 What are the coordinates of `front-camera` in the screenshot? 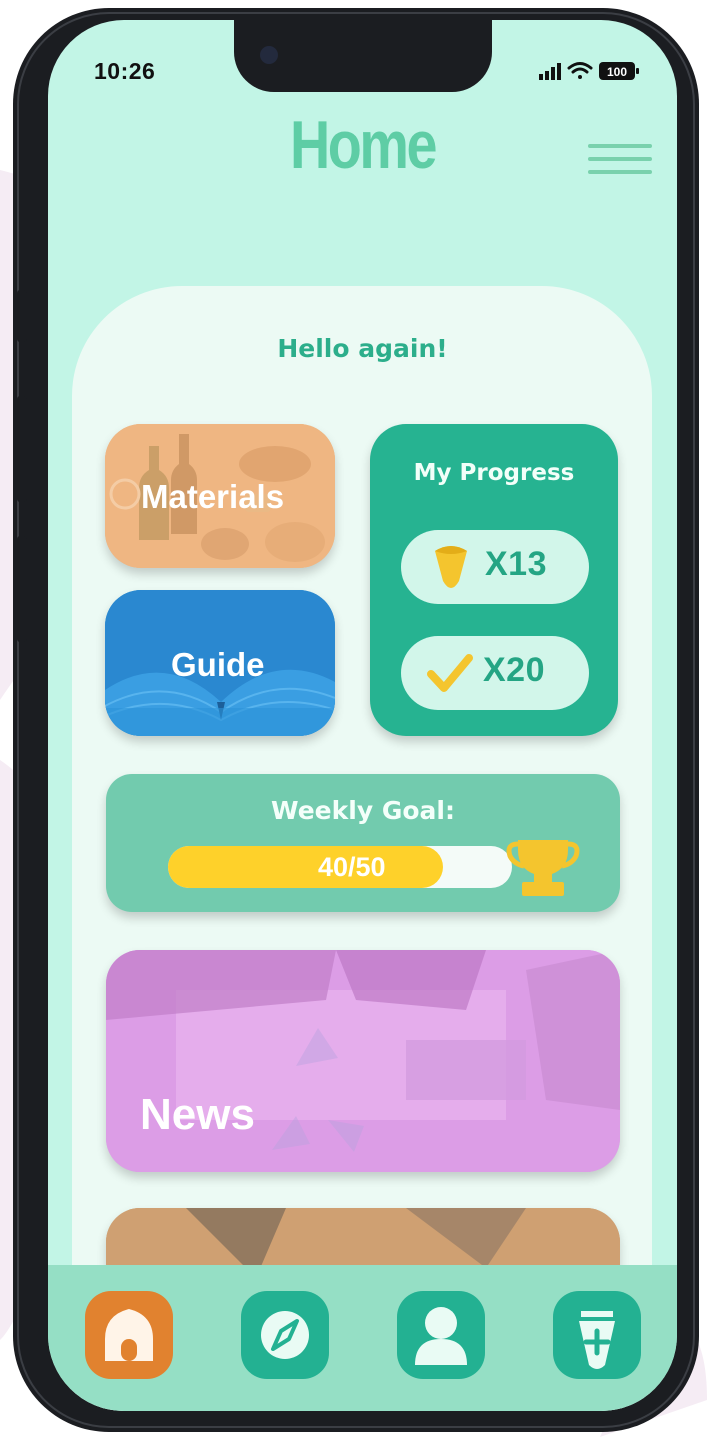 It's located at (269, 55).